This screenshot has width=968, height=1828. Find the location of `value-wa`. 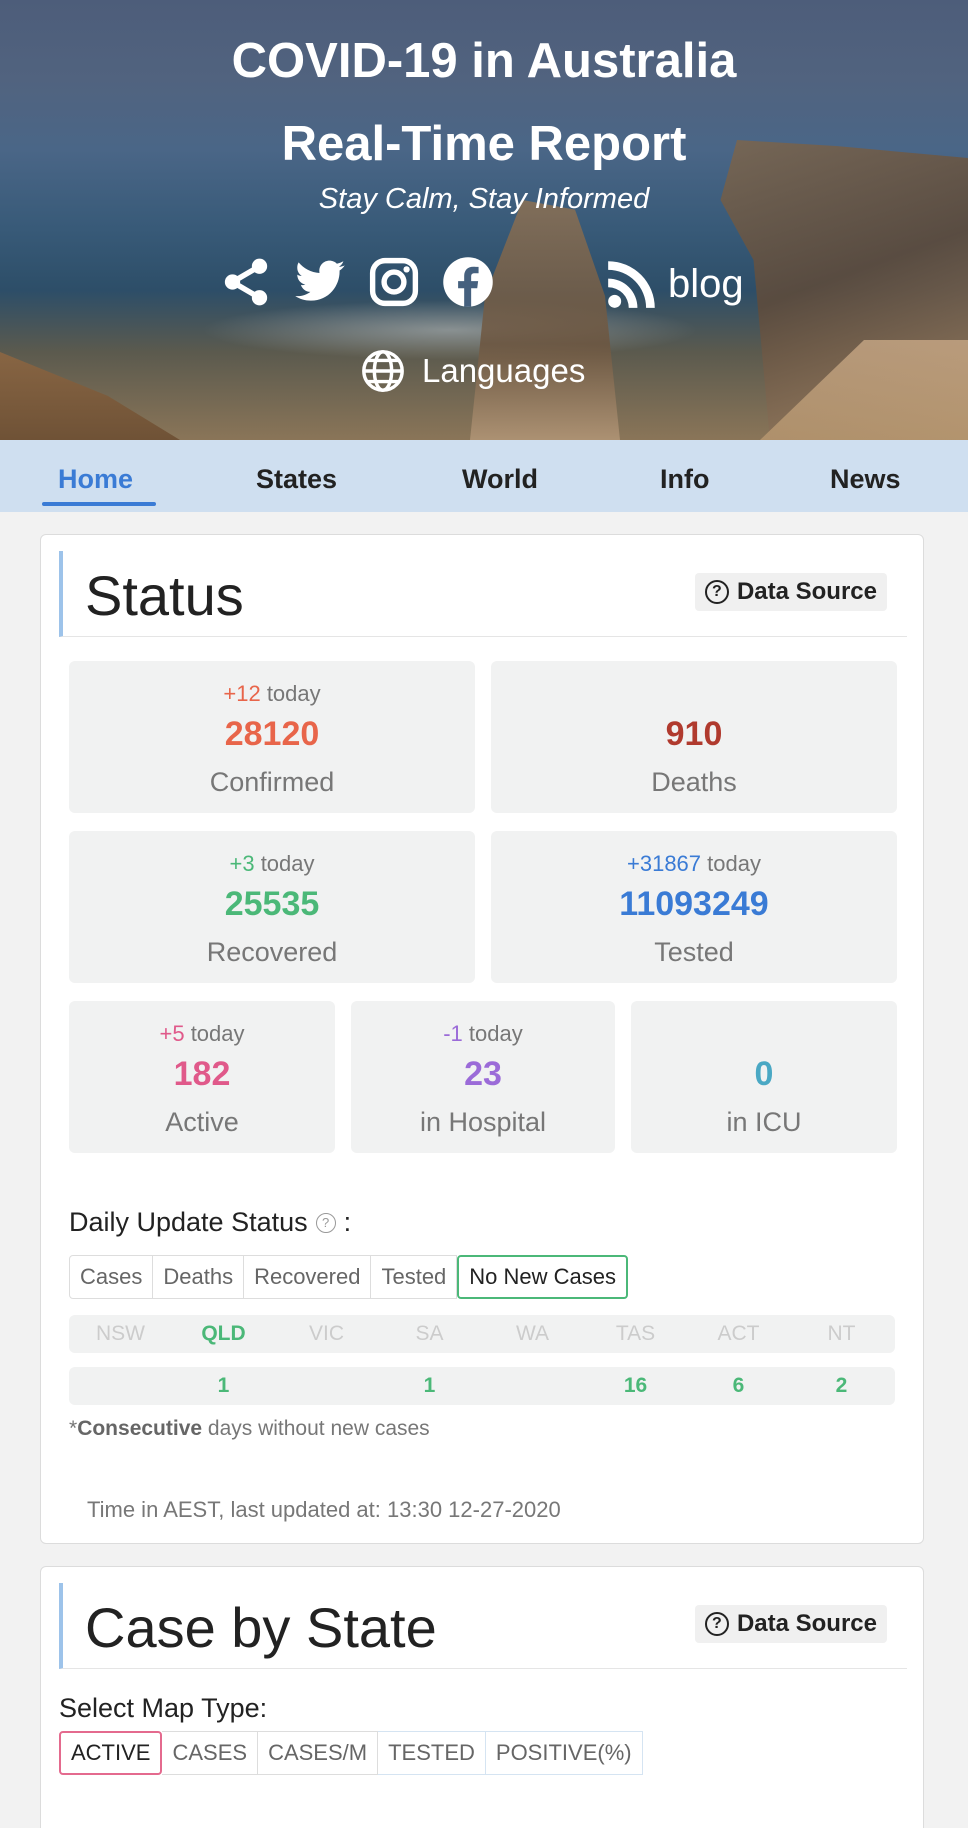

value-wa is located at coordinates (532, 1386).